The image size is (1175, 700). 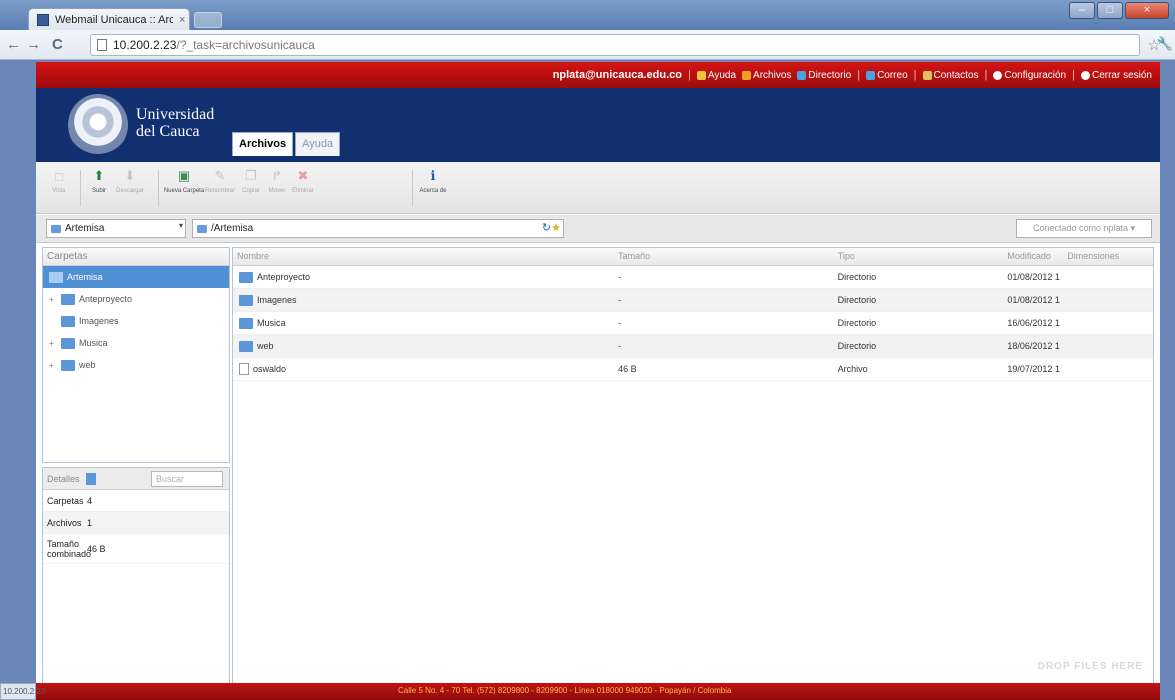 What do you see at coordinates (90, 478) in the screenshot?
I see `search-icon` at bounding box center [90, 478].